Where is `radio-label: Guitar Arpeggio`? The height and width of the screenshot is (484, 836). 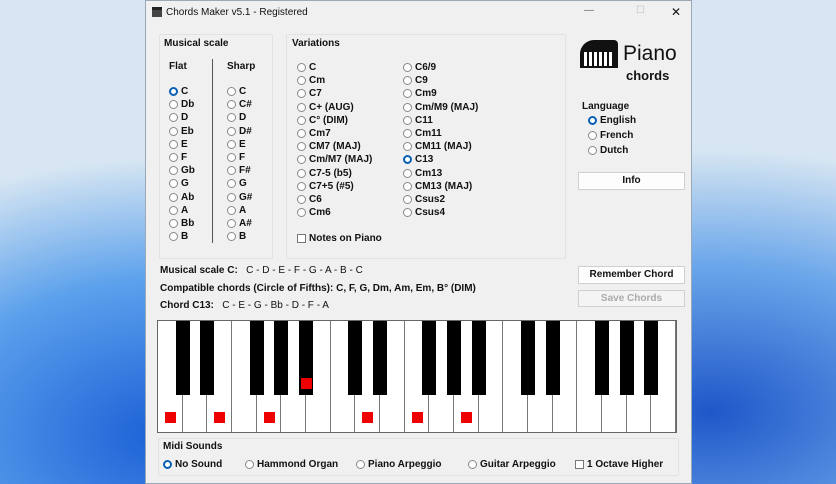 radio-label: Guitar Arpeggio is located at coordinates (518, 464).